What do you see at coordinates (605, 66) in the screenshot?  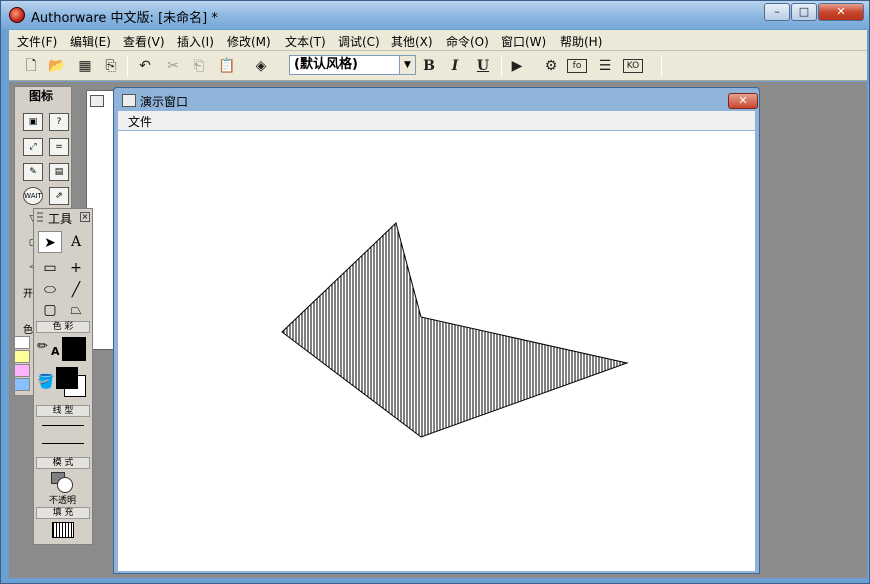 I see `variables-icon: ☰` at bounding box center [605, 66].